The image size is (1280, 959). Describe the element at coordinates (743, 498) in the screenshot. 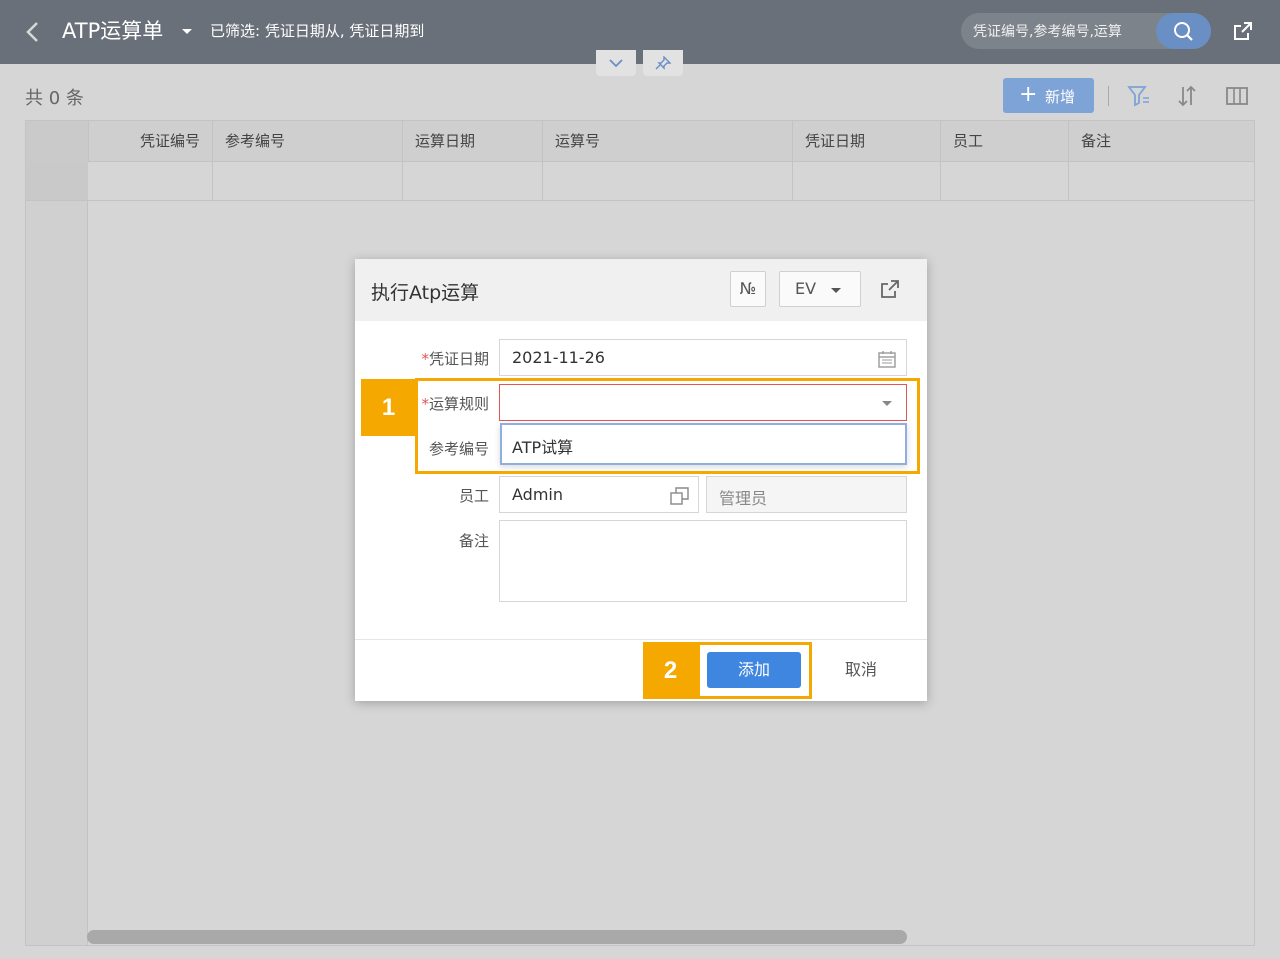

I see `employee-name-value: 管理员` at that location.